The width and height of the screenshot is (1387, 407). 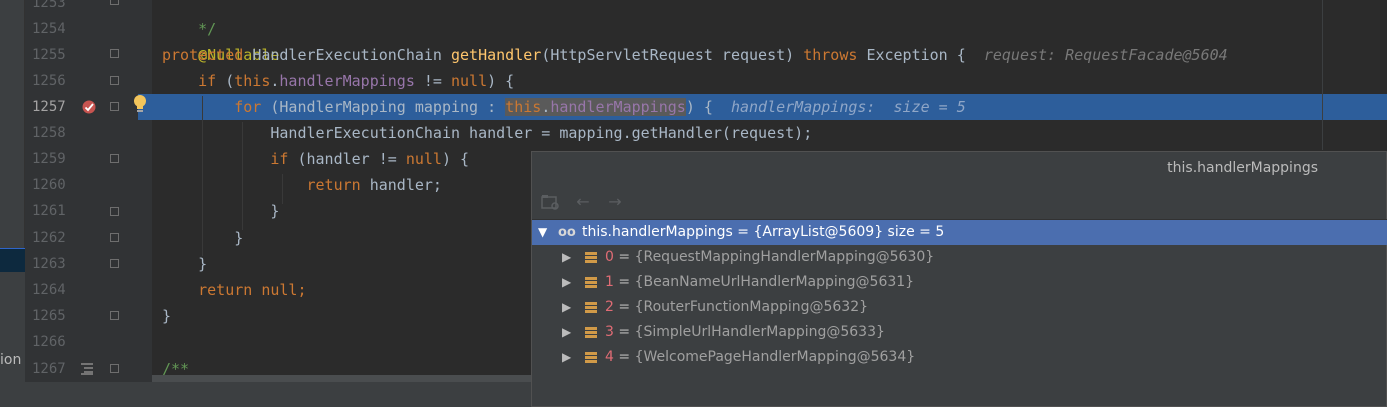 I want to click on field-selected: handlerMappings, so click(x=618, y=107).